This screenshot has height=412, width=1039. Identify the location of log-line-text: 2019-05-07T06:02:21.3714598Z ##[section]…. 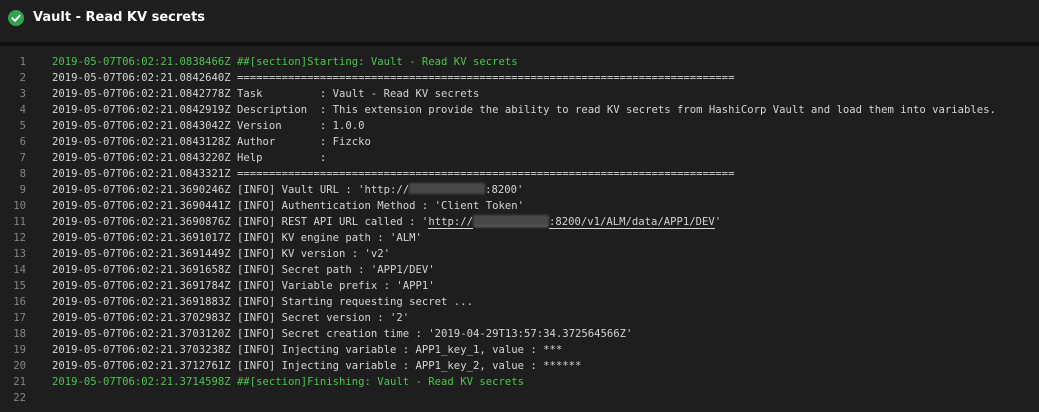
(288, 382).